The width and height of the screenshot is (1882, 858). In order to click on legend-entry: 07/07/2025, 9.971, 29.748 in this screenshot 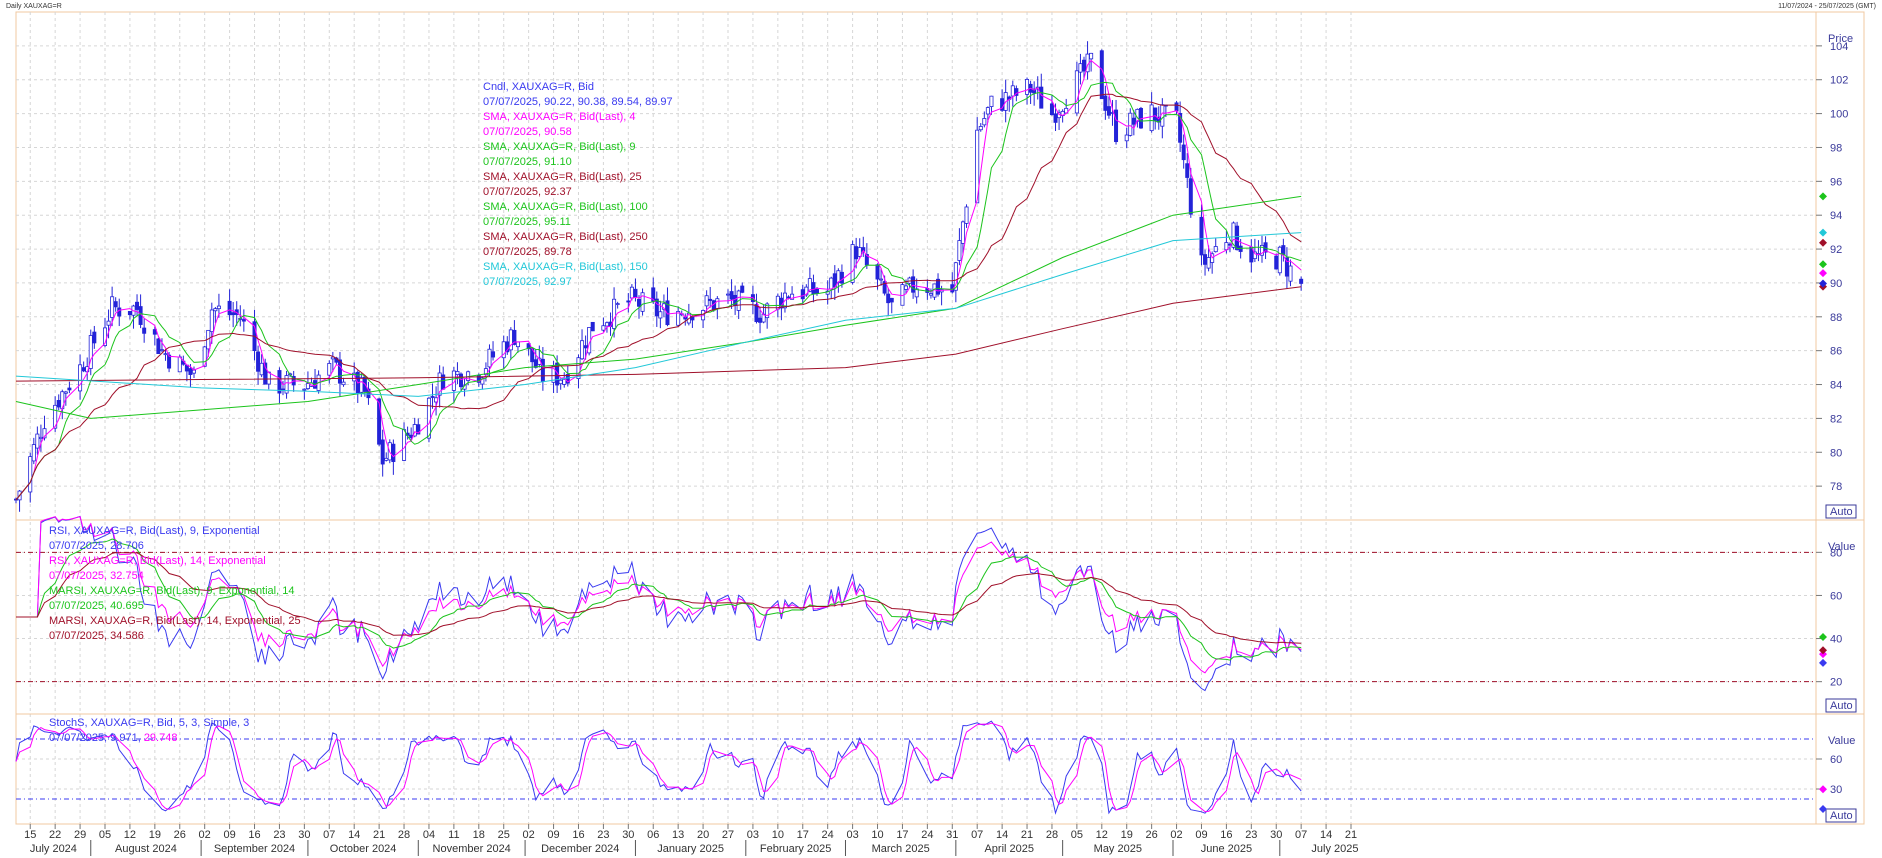, I will do `click(149, 738)`.